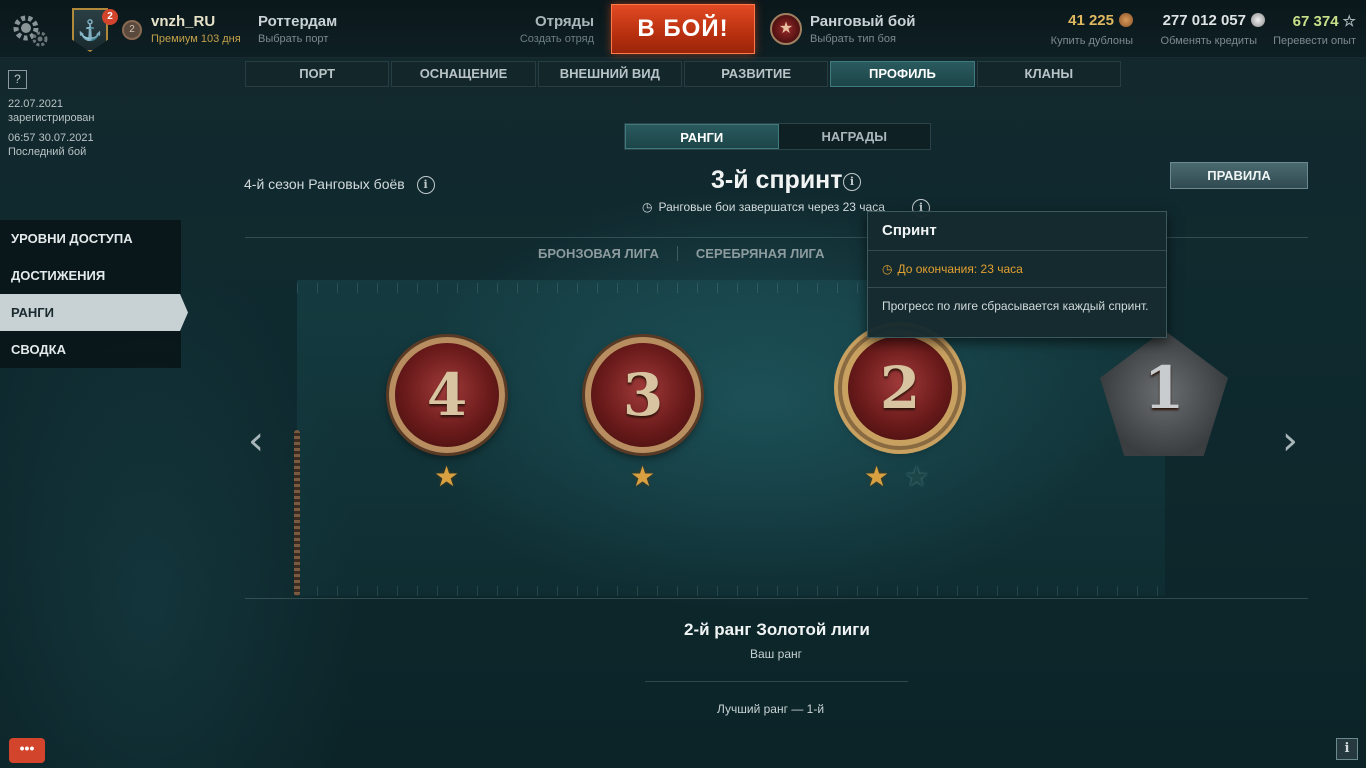 Image resolution: width=1366 pixels, height=768 pixels. I want to click on league-tab-silver: СЕРЕБРЯНАЯ ЛИГА, so click(760, 253).